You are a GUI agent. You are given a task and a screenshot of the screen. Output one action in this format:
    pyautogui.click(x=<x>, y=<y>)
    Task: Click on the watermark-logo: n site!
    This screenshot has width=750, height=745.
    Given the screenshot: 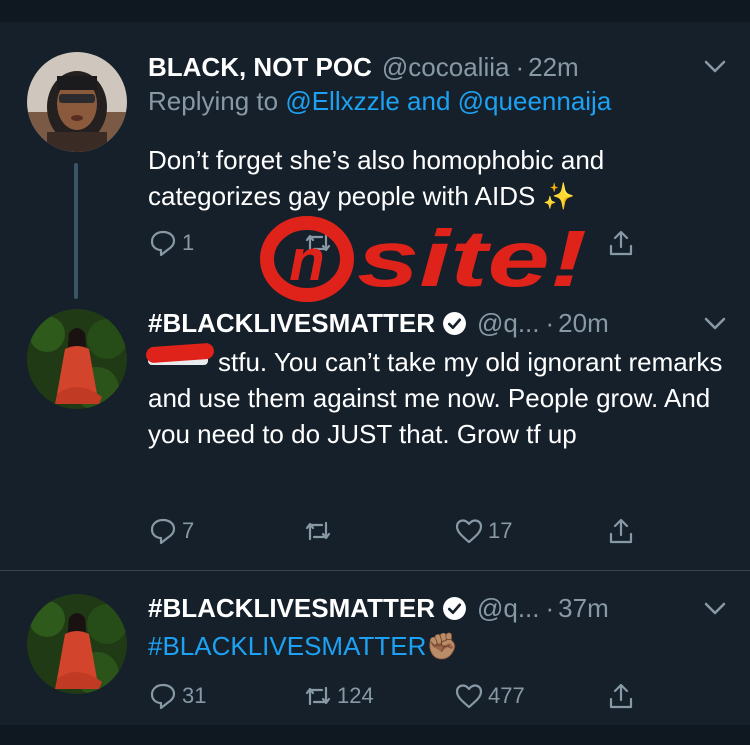 What is the action you would take?
    pyautogui.click(x=423, y=258)
    